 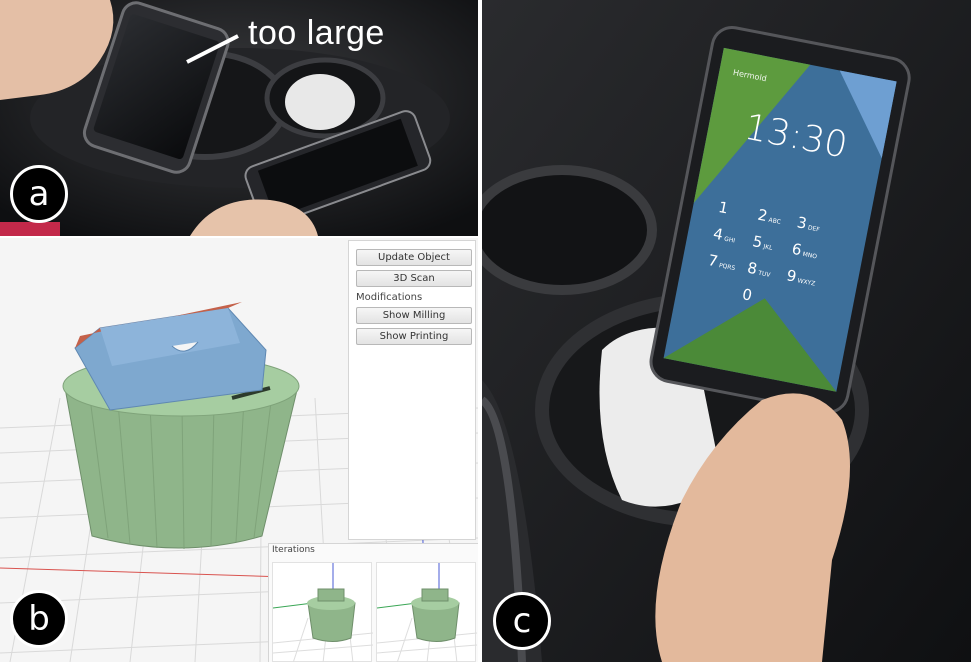 What do you see at coordinates (814, 229) in the screenshot?
I see `keypad-letters: DEF` at bounding box center [814, 229].